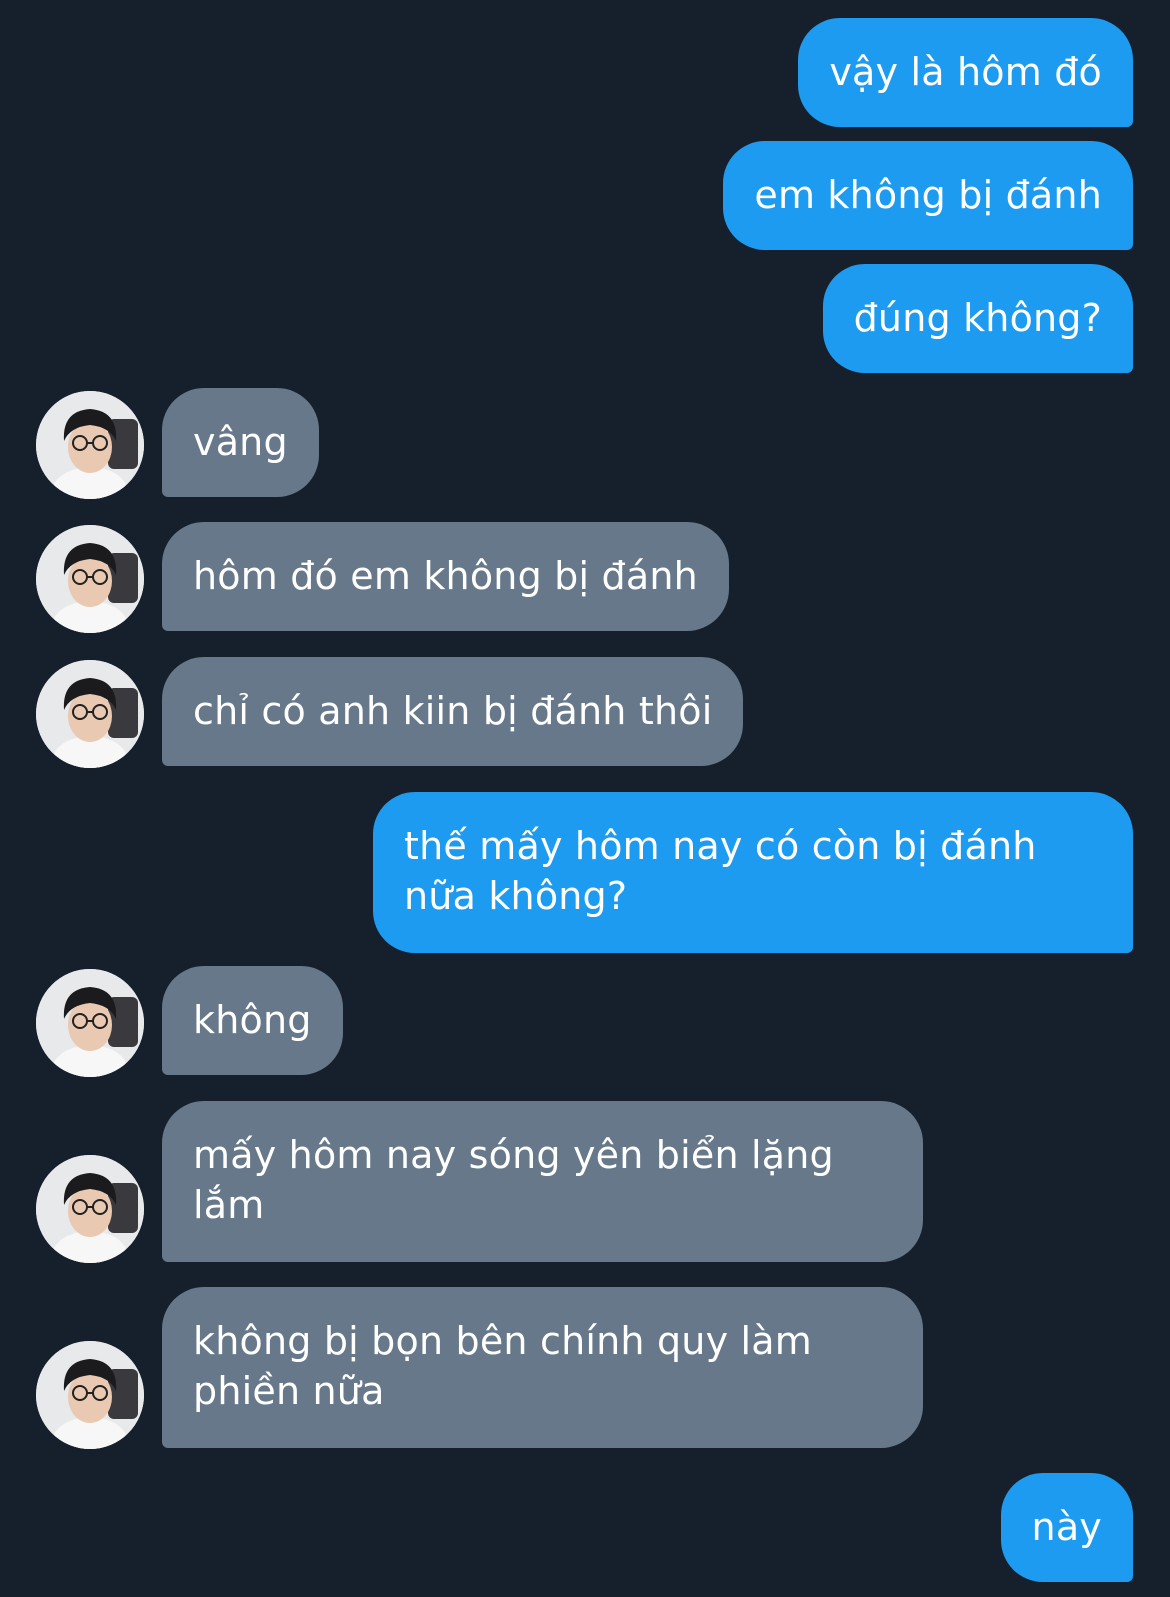 The height and width of the screenshot is (1597, 1170). Describe the element at coordinates (542, 1181) in the screenshot. I see `received-message-bubble: mấy hôm nay sóng yên biển lặng lắm` at that location.